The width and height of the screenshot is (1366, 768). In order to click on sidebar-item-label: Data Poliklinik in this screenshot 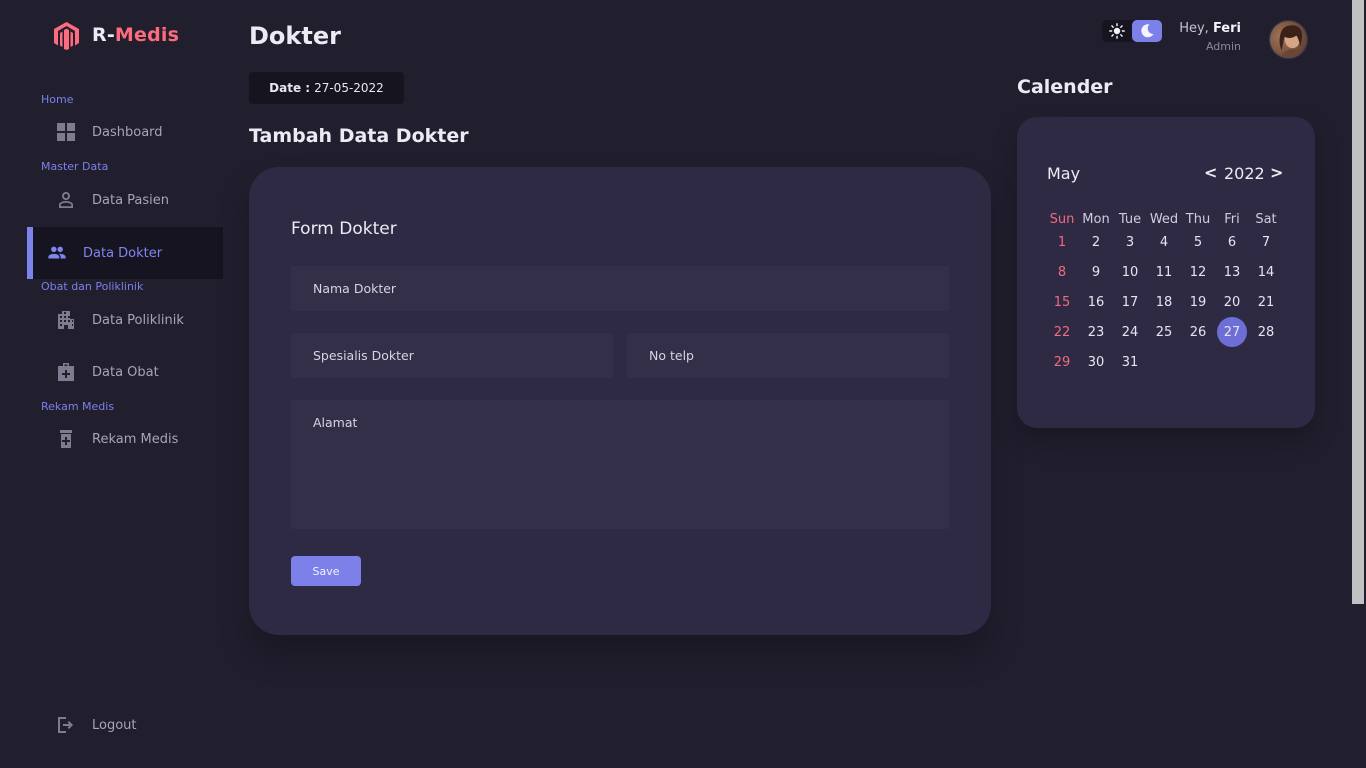, I will do `click(138, 320)`.